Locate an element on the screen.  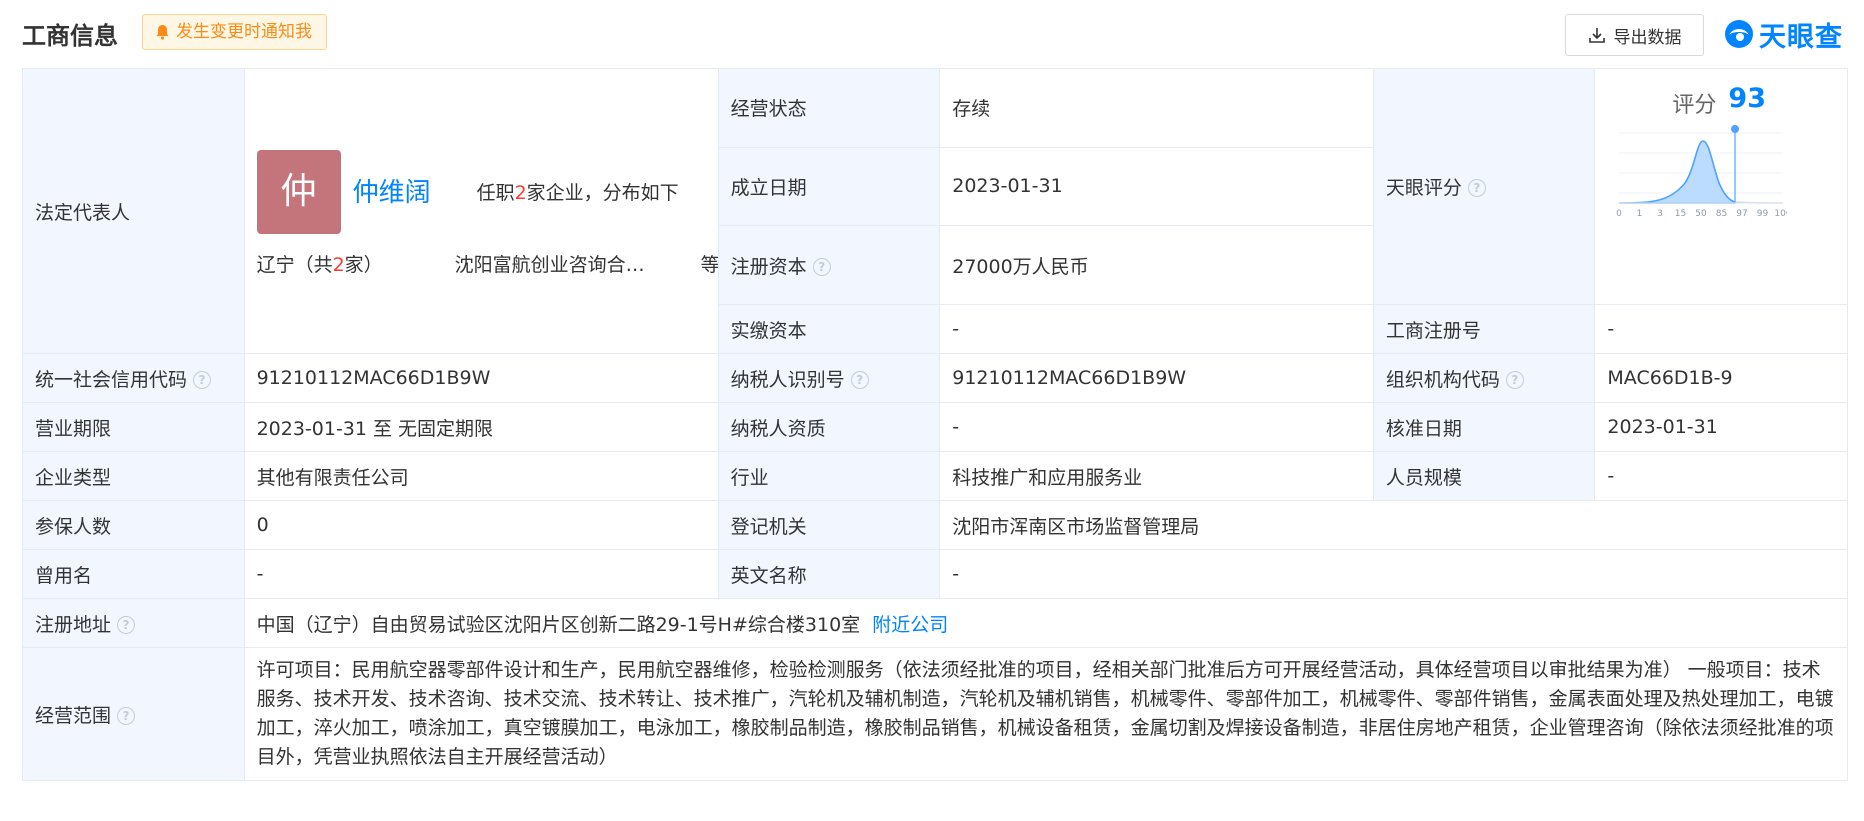
nearby-companies-link: 附近公司 is located at coordinates (910, 625).